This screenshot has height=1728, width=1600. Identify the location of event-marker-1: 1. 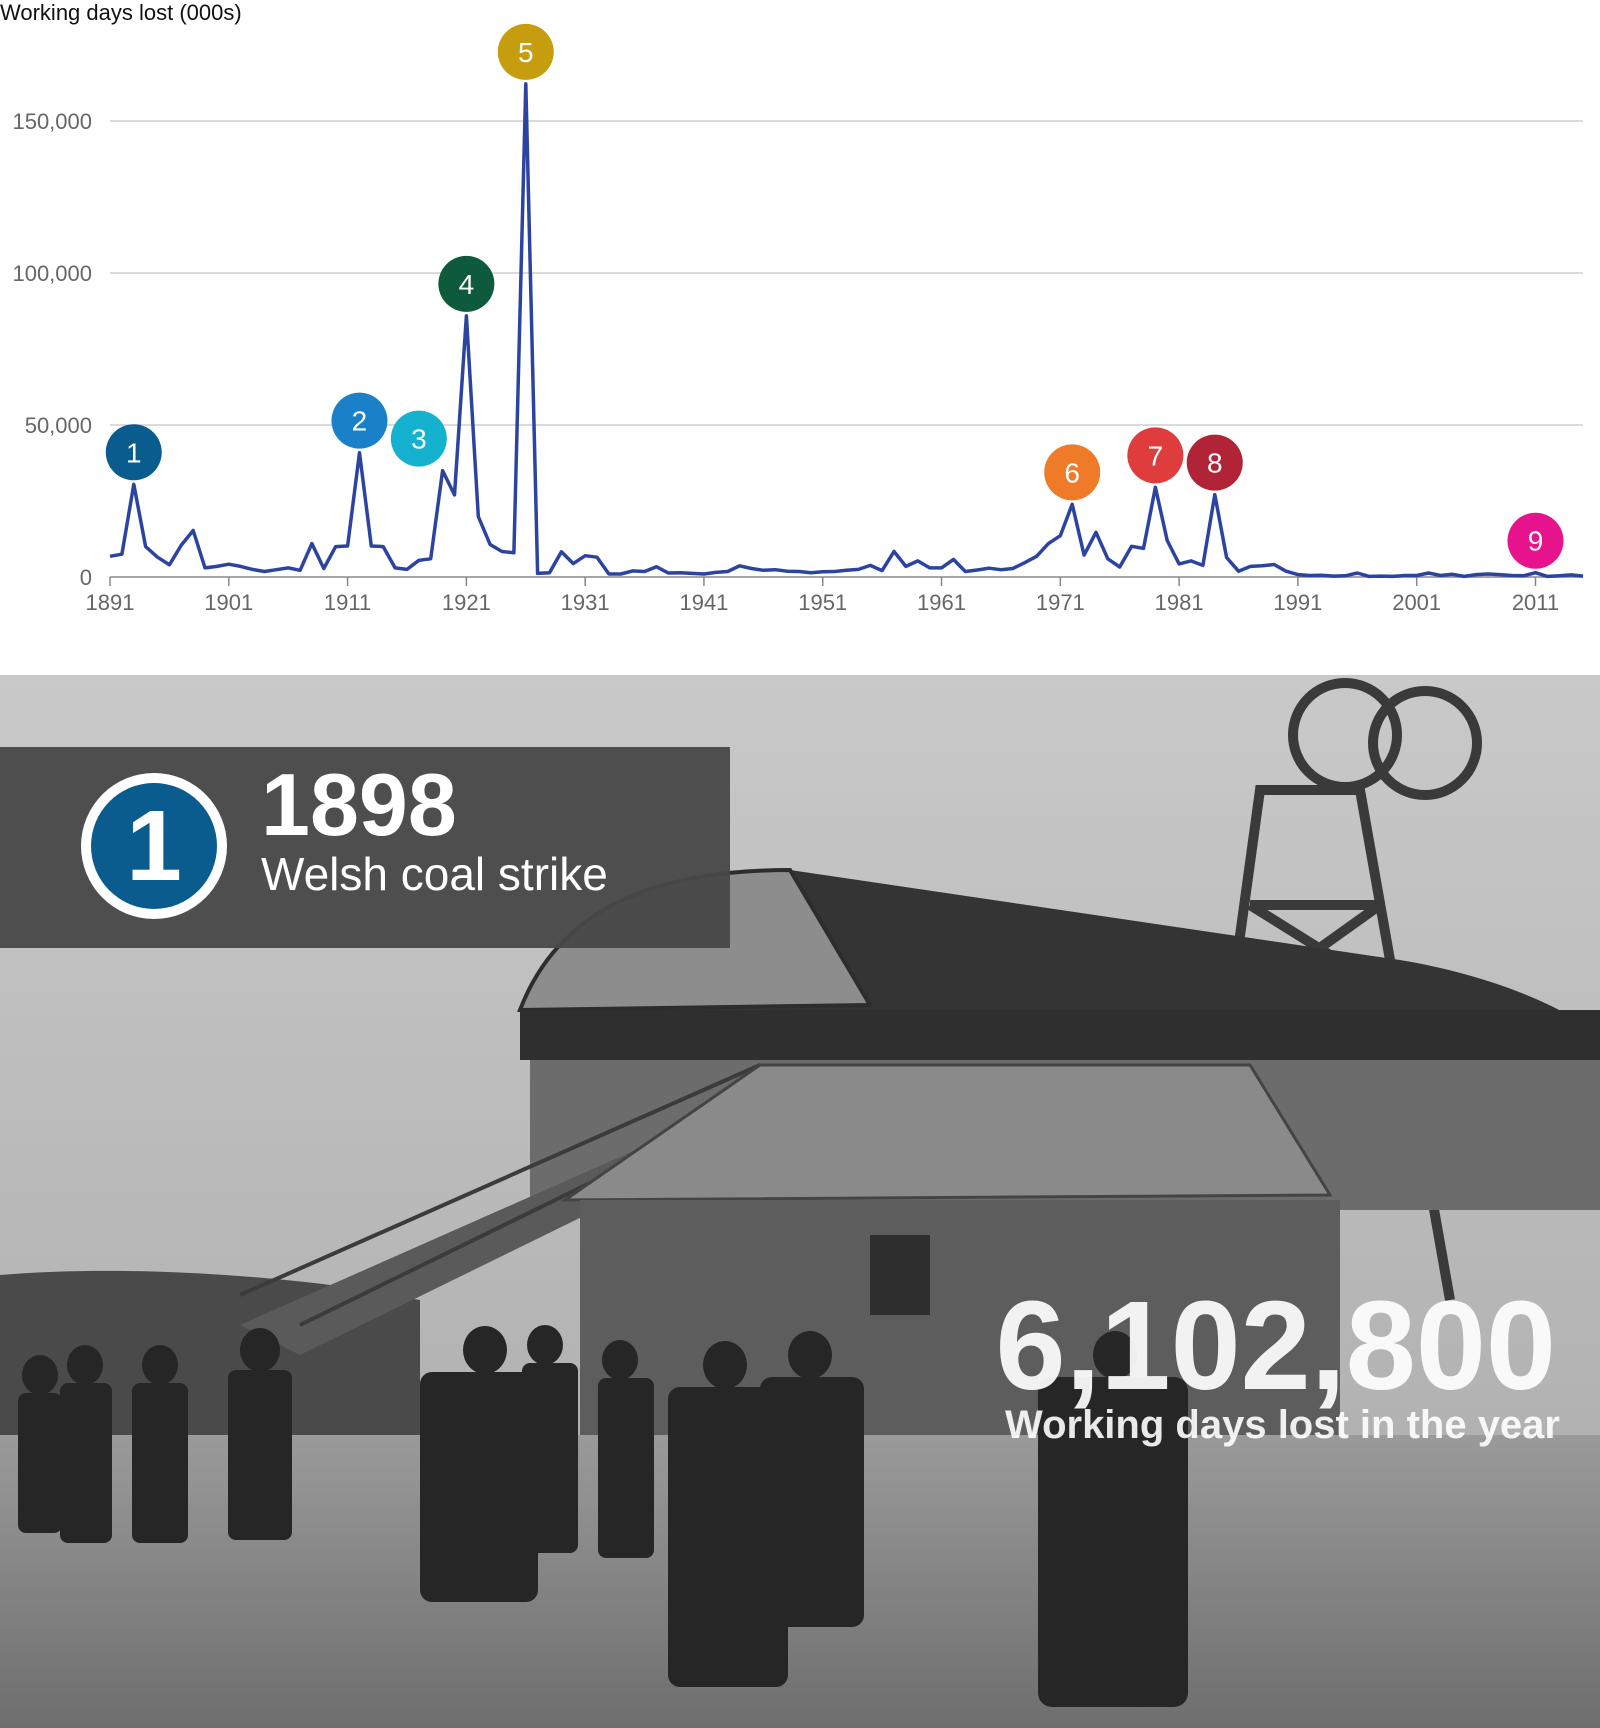
(133, 452).